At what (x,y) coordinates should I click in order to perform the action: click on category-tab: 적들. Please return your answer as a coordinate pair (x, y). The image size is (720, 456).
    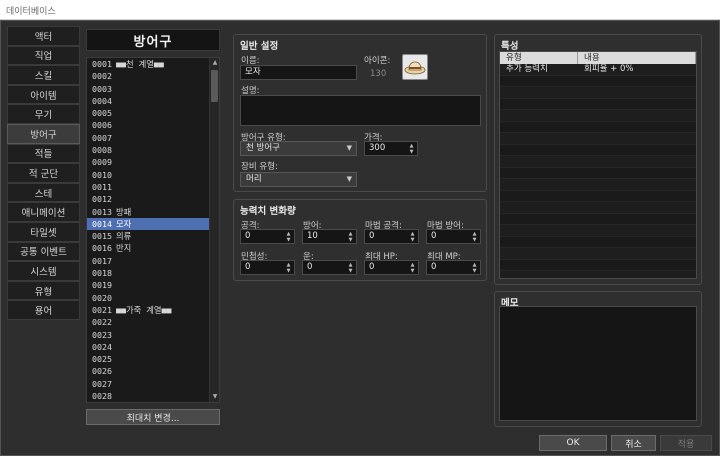
    Looking at the image, I should click on (43, 153).